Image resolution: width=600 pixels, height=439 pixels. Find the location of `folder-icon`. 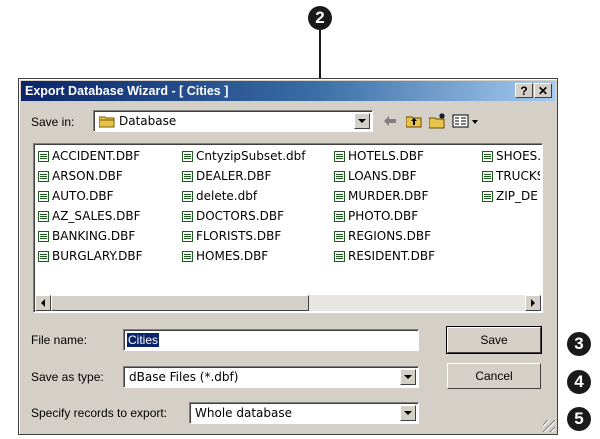

folder-icon is located at coordinates (106, 123).